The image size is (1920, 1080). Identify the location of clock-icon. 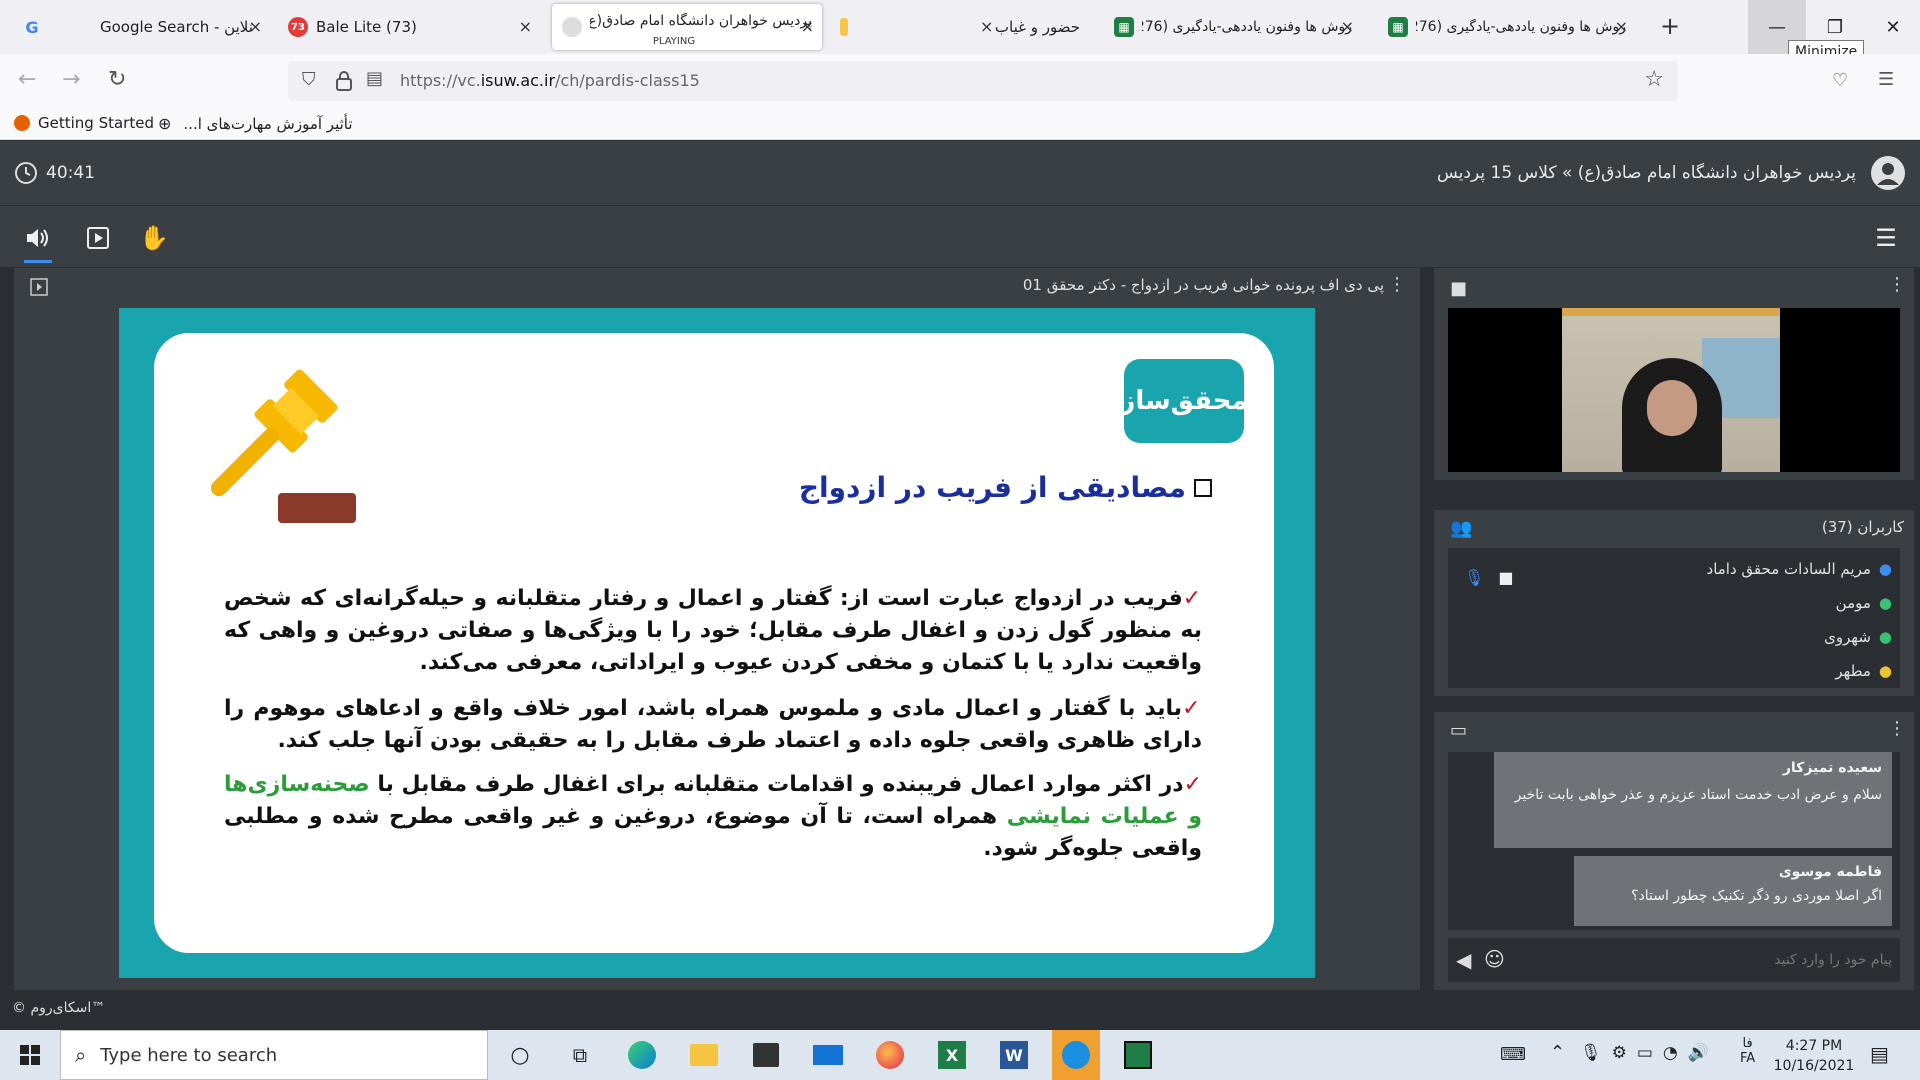
(26, 173).